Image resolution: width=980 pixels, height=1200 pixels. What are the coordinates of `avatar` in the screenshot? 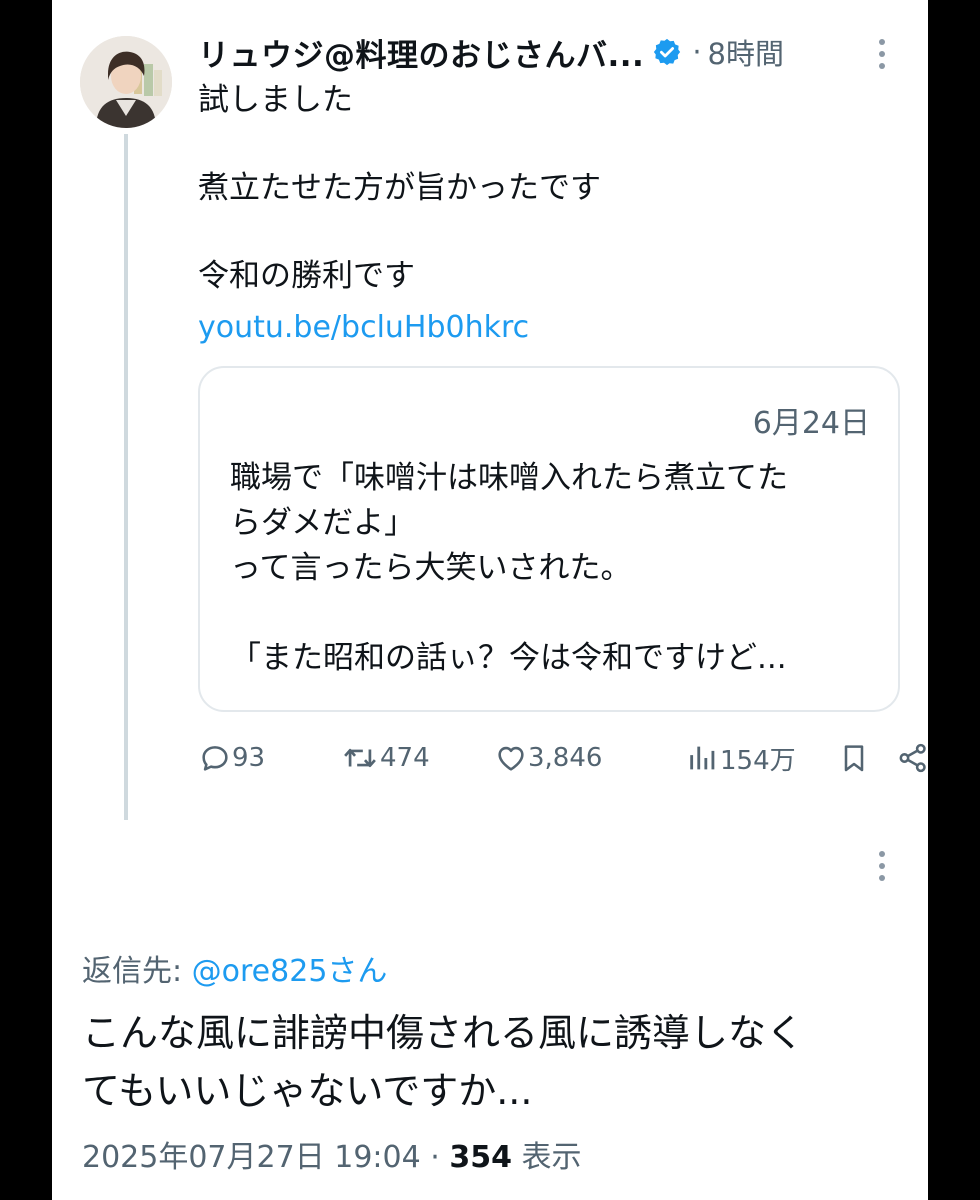 It's located at (126, 82).